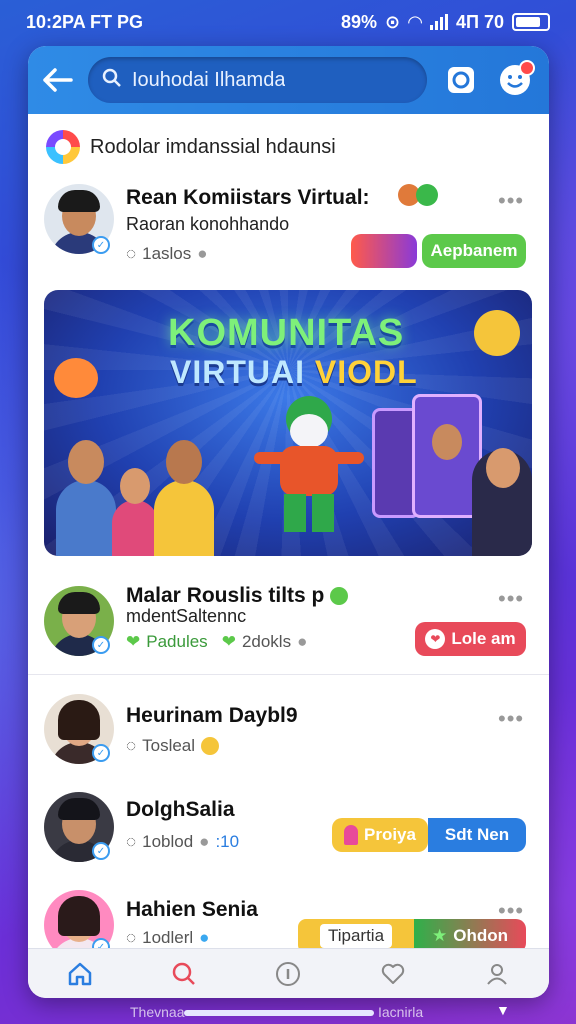  What do you see at coordinates (227, 841) in the screenshot?
I see `post-meta-extra: :10` at bounding box center [227, 841].